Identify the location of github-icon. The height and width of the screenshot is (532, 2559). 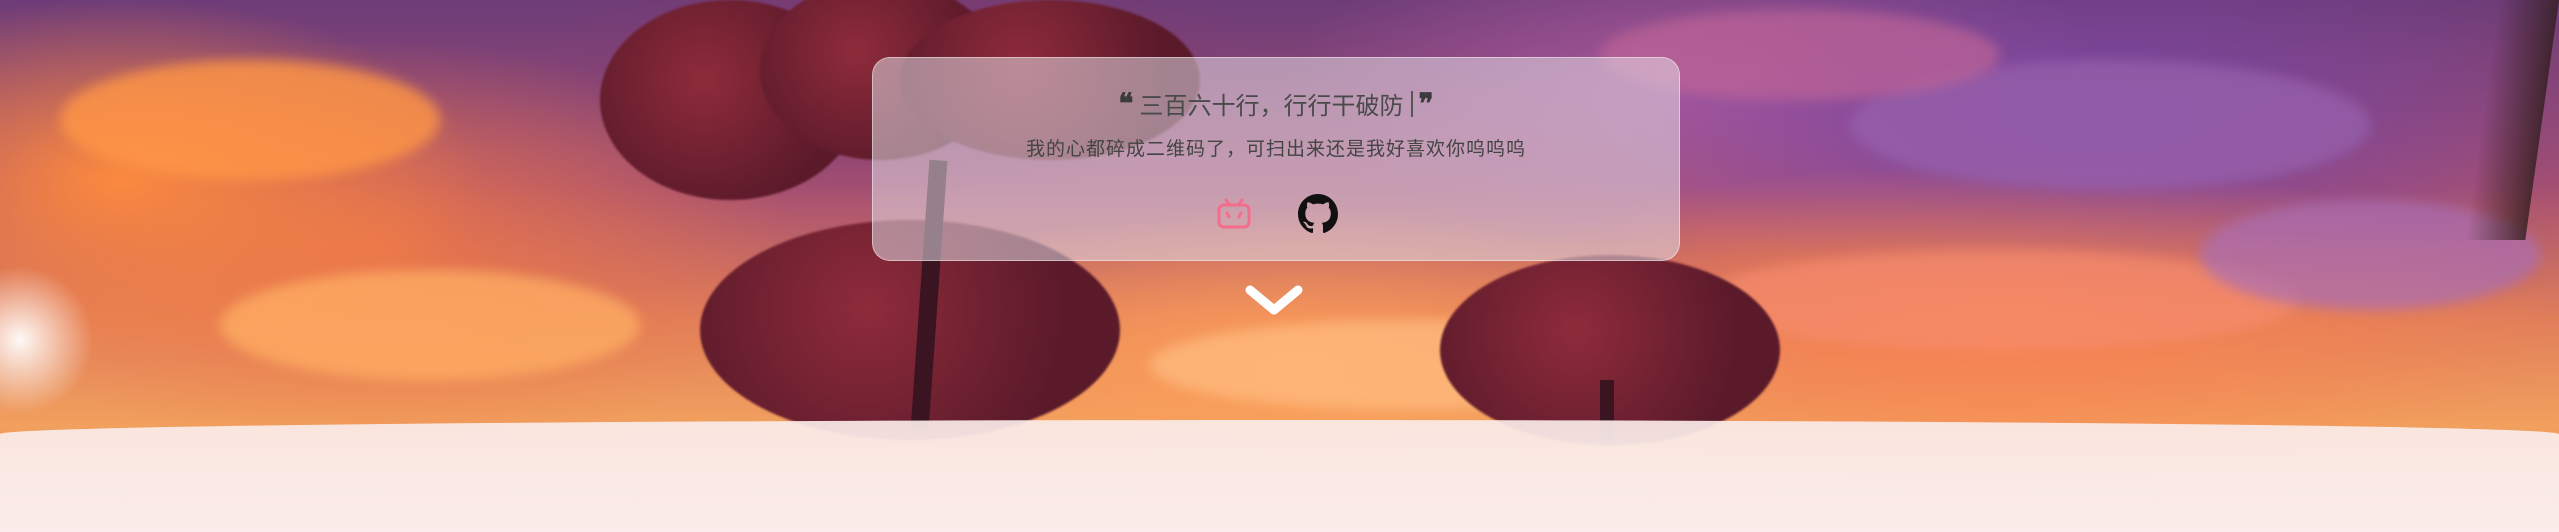
(1318, 214).